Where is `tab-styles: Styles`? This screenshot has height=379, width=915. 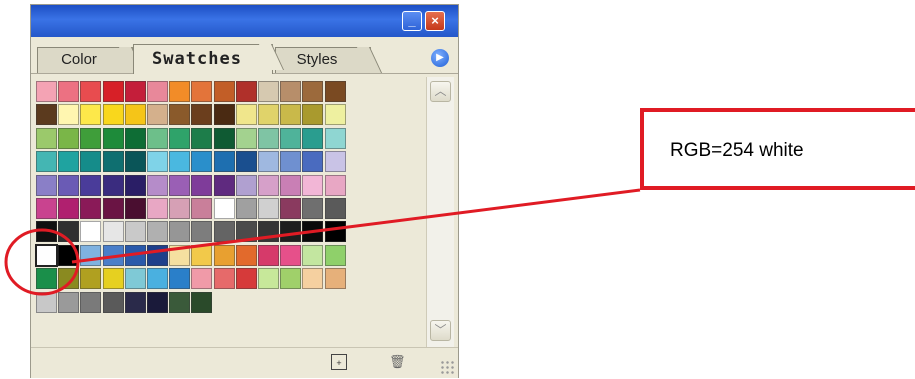 tab-styles: Styles is located at coordinates (323, 60).